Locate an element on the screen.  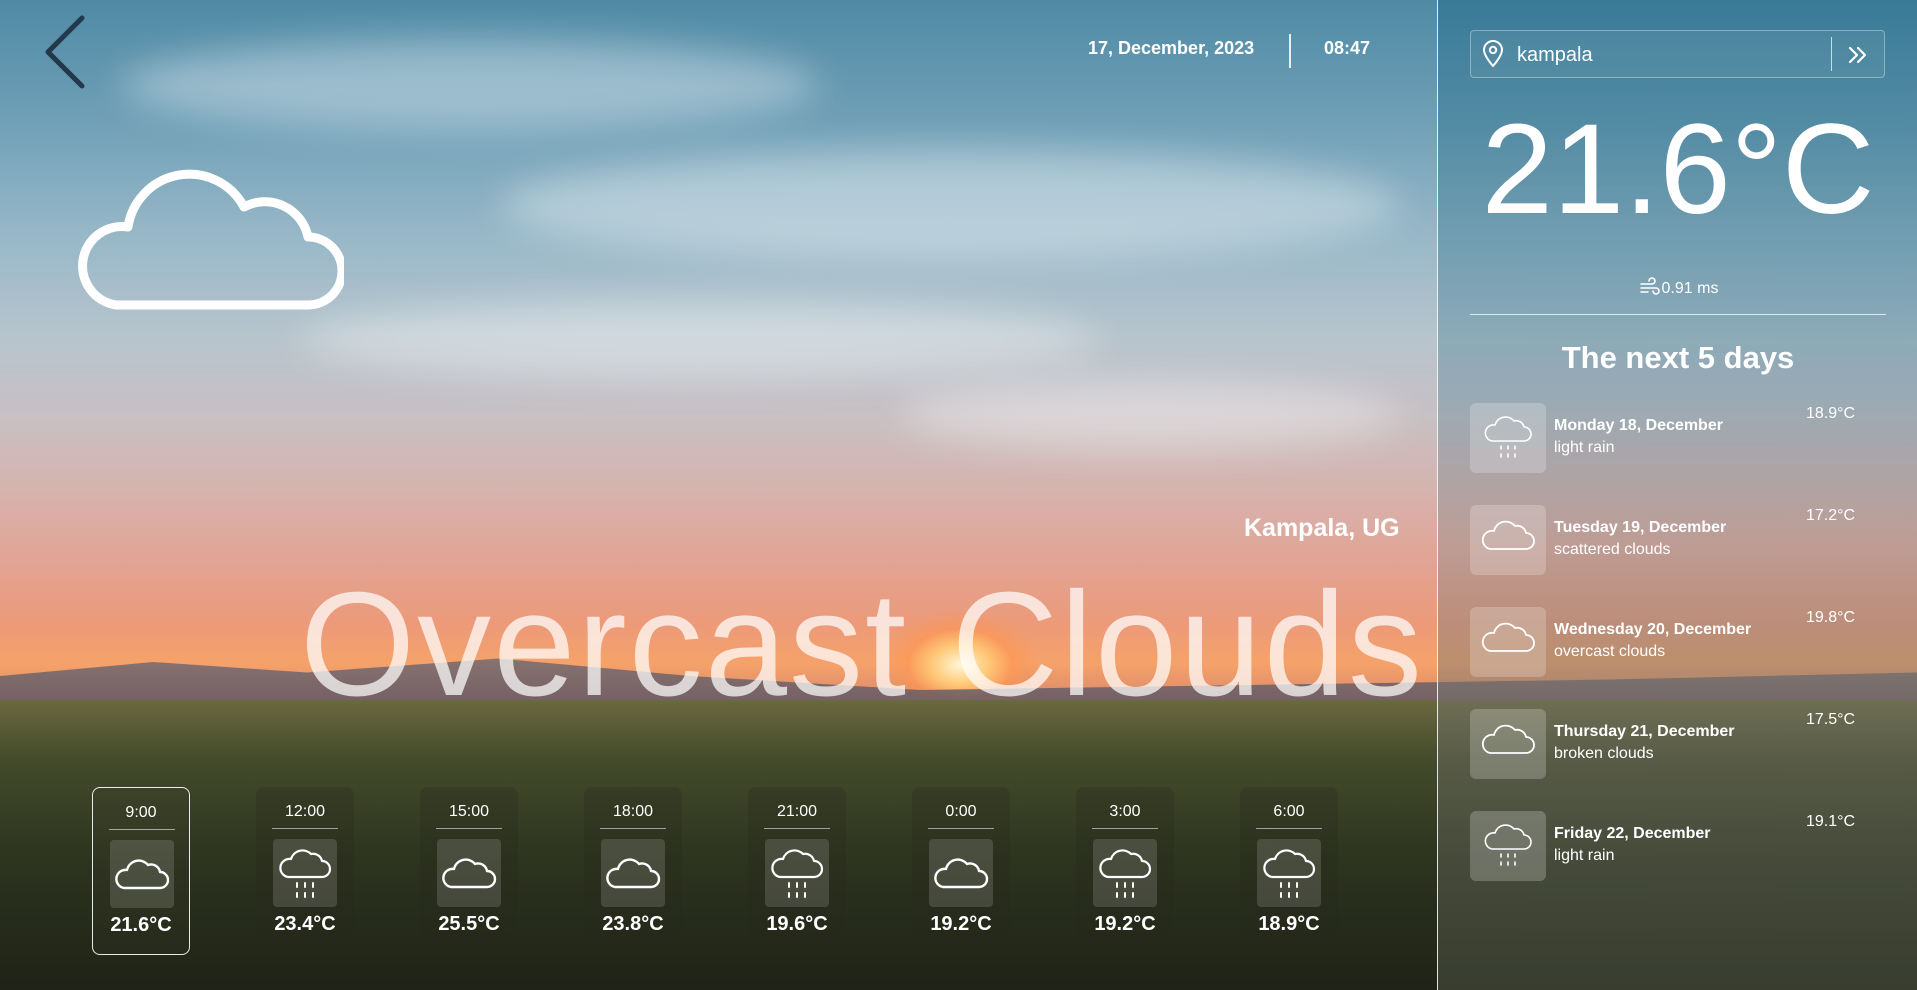
panel-divider is located at coordinates (1678, 314).